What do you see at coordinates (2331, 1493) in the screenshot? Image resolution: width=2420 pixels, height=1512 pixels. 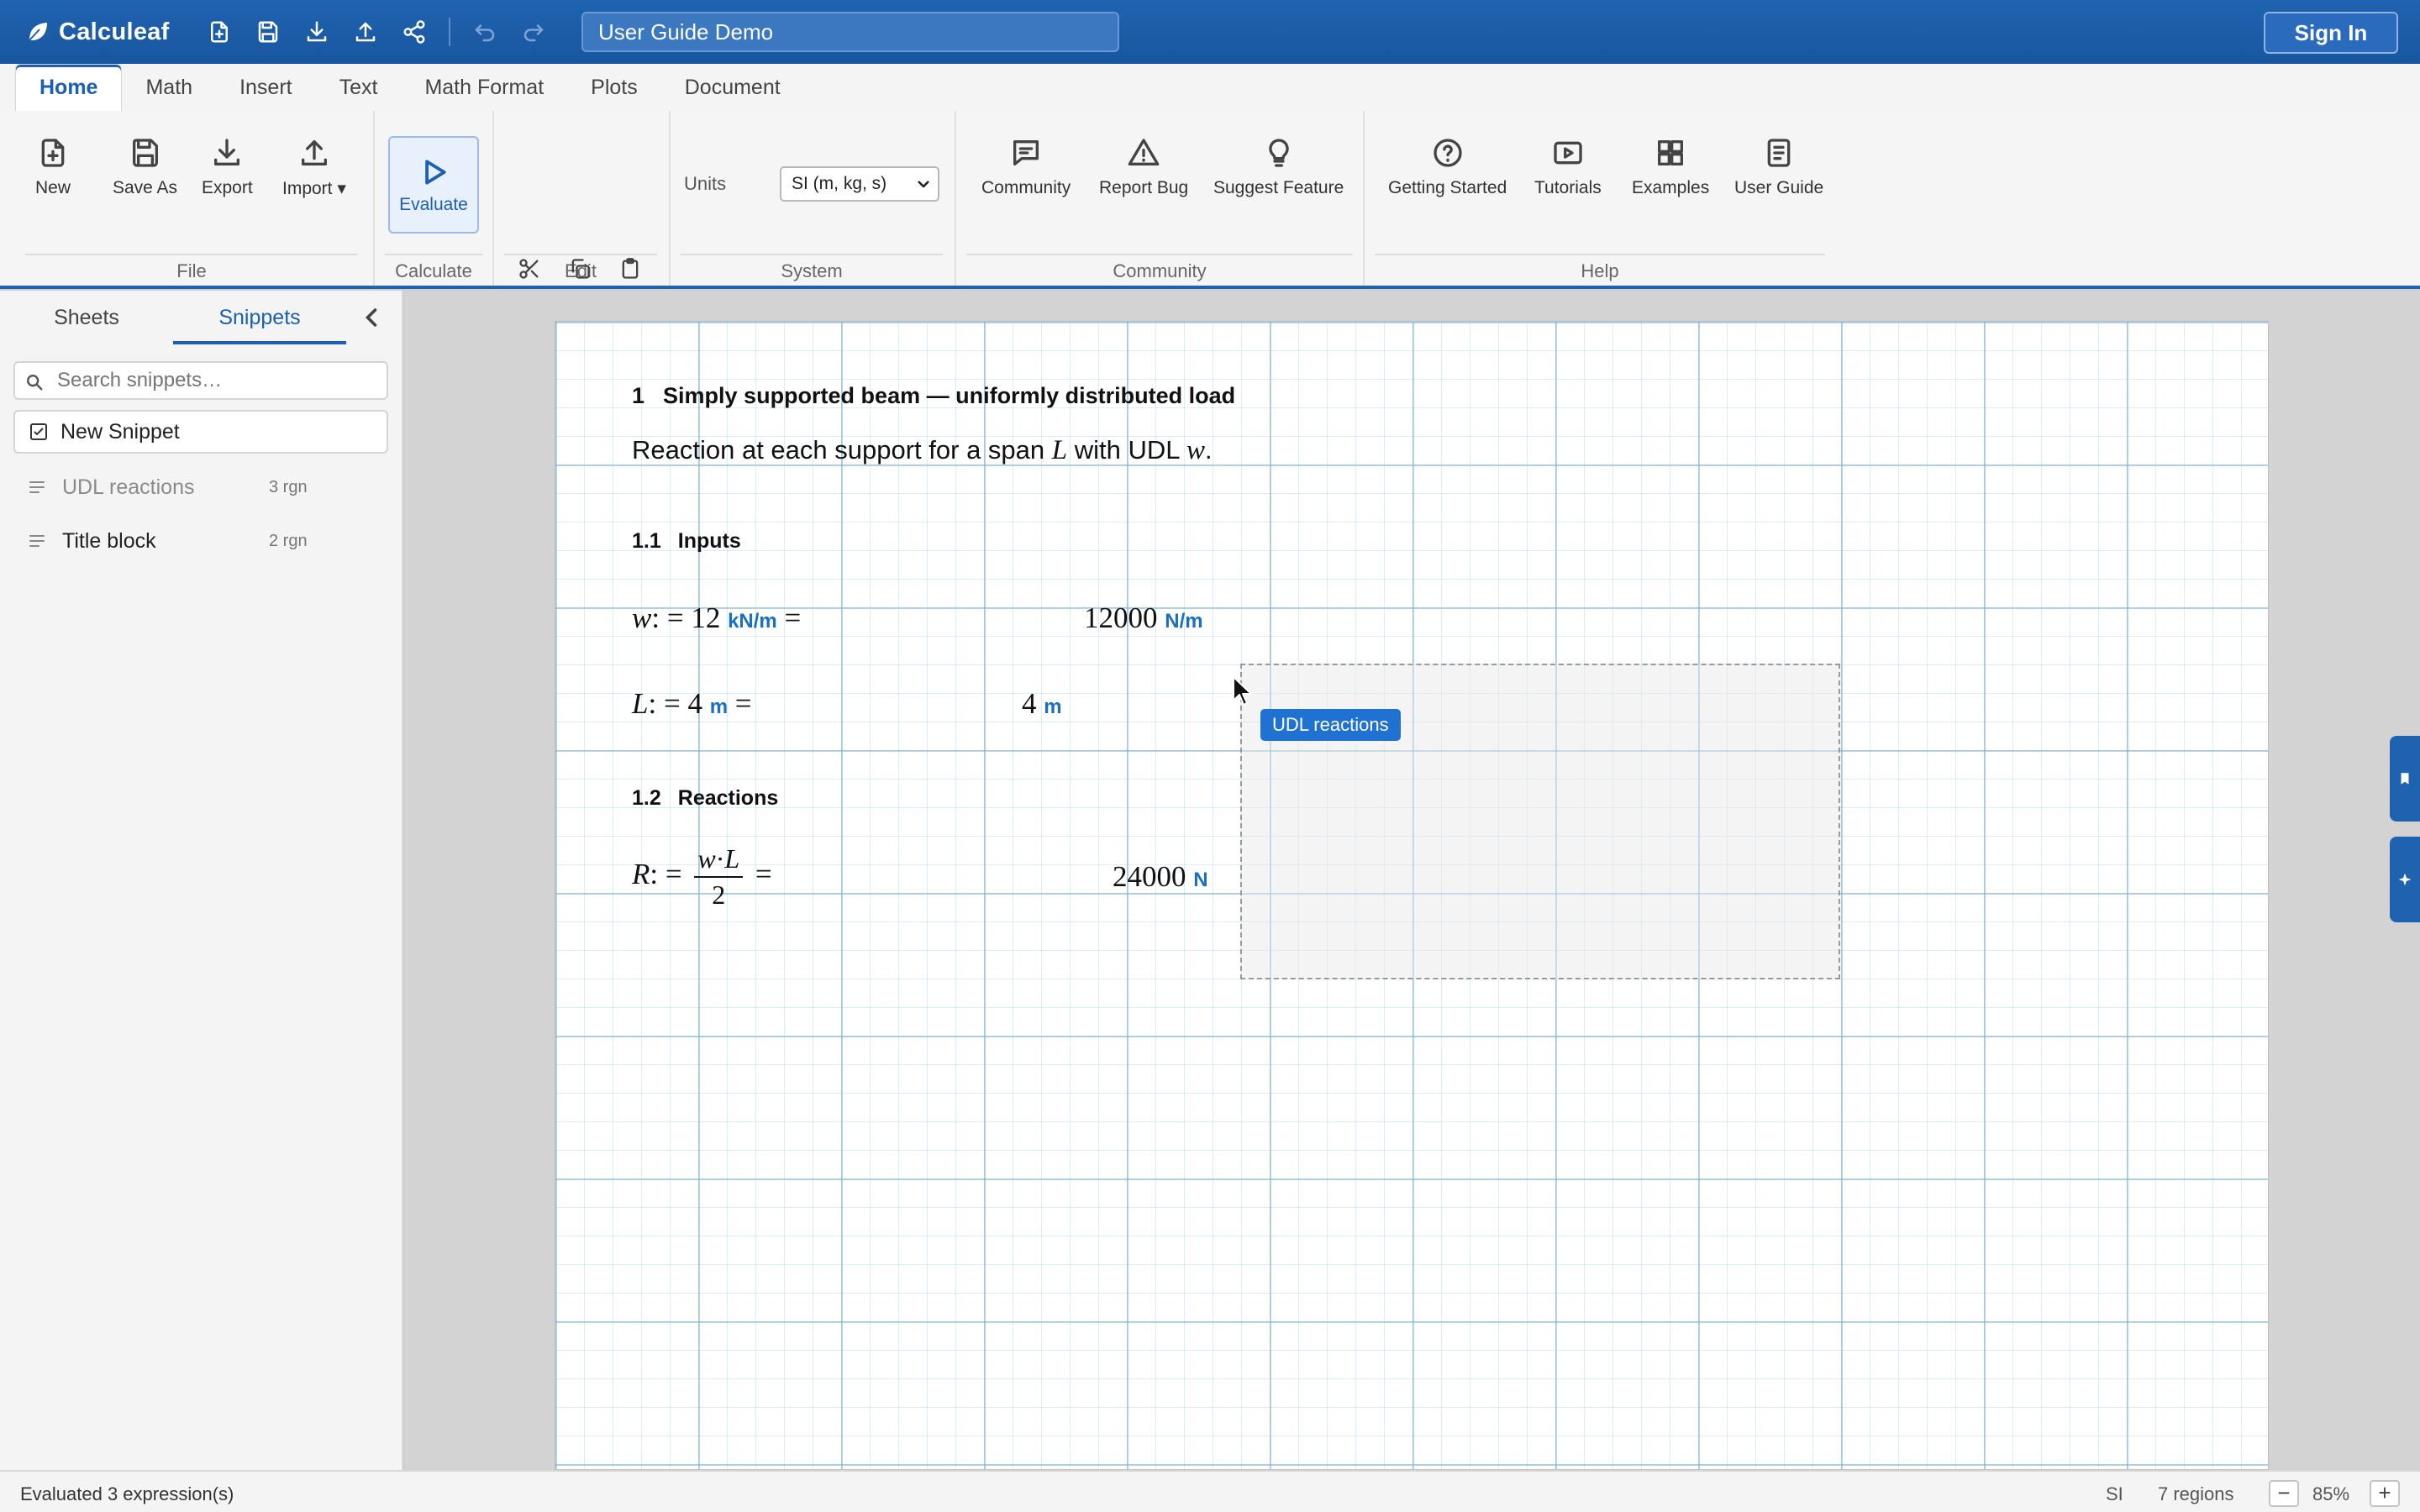 I see `zoom-level: 85%` at bounding box center [2331, 1493].